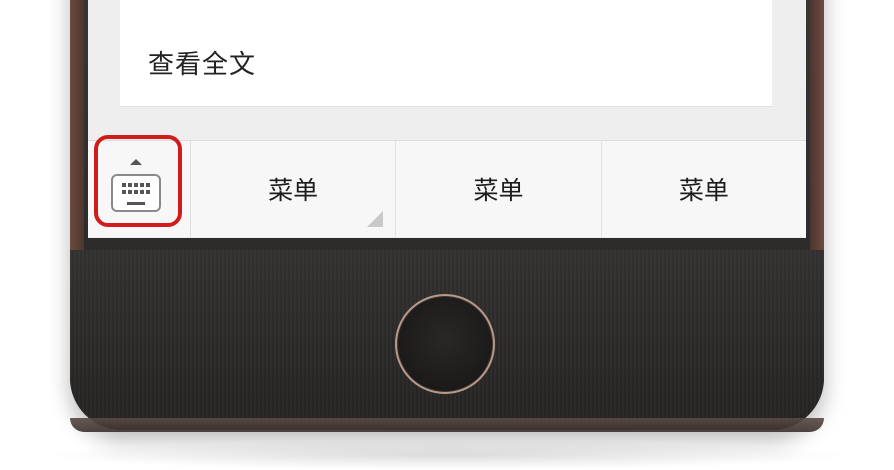  What do you see at coordinates (77, 125) in the screenshot?
I see `phone-frame-left` at bounding box center [77, 125].